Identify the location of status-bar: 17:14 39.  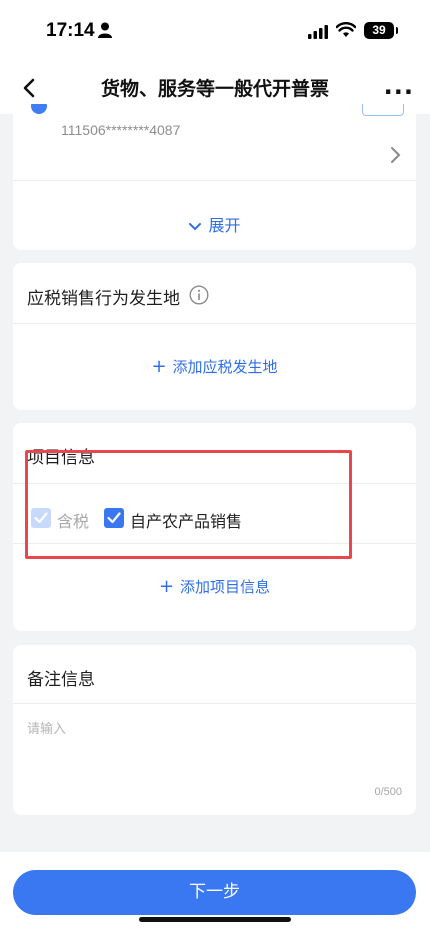
(215, 31).